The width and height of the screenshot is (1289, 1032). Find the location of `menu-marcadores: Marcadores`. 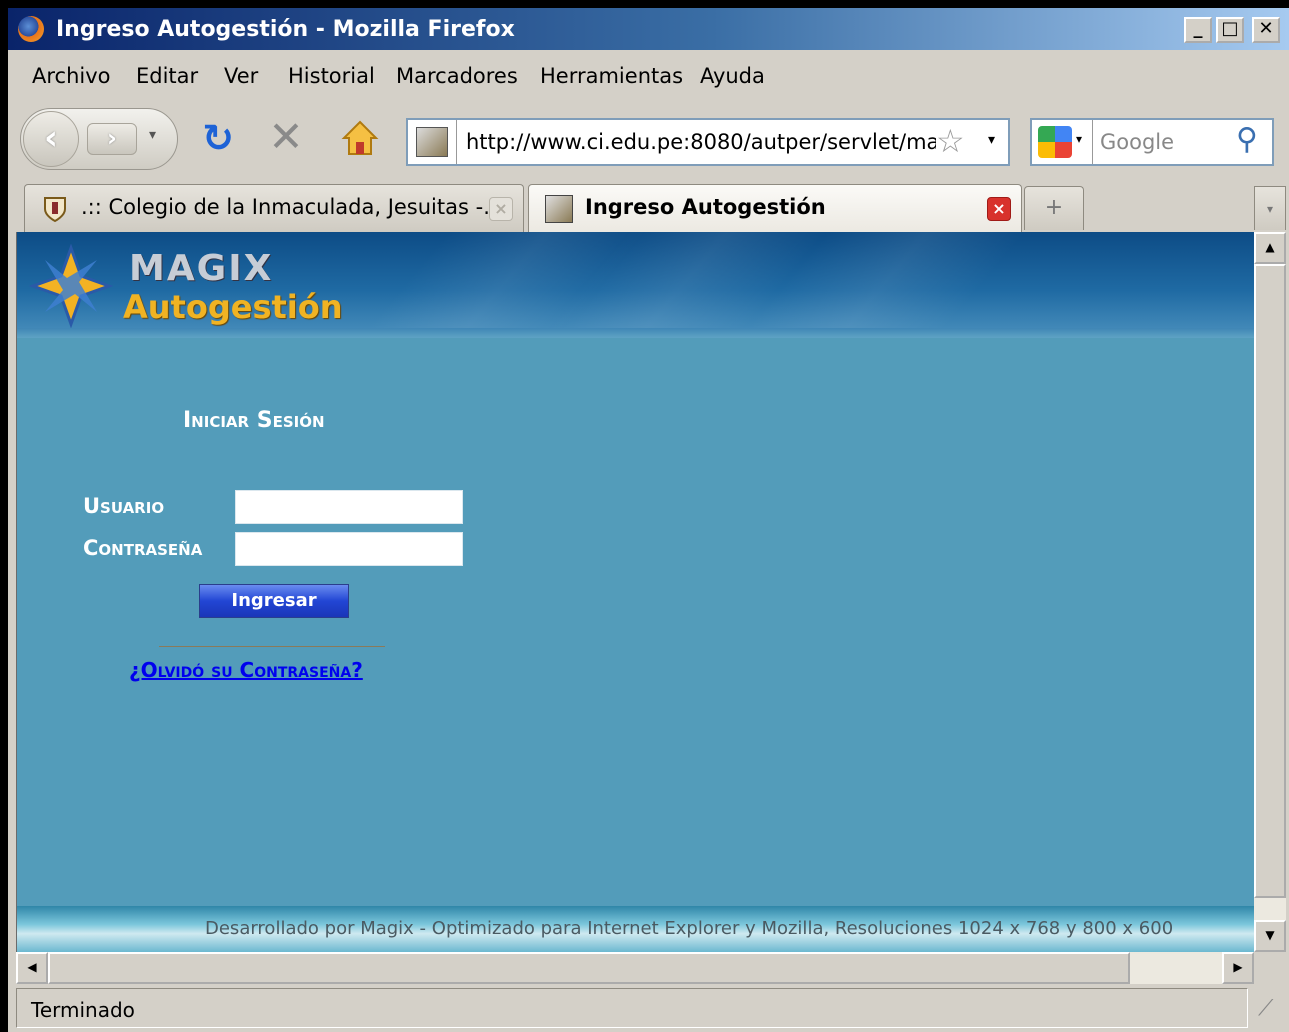

menu-marcadores: Marcadores is located at coordinates (457, 76).